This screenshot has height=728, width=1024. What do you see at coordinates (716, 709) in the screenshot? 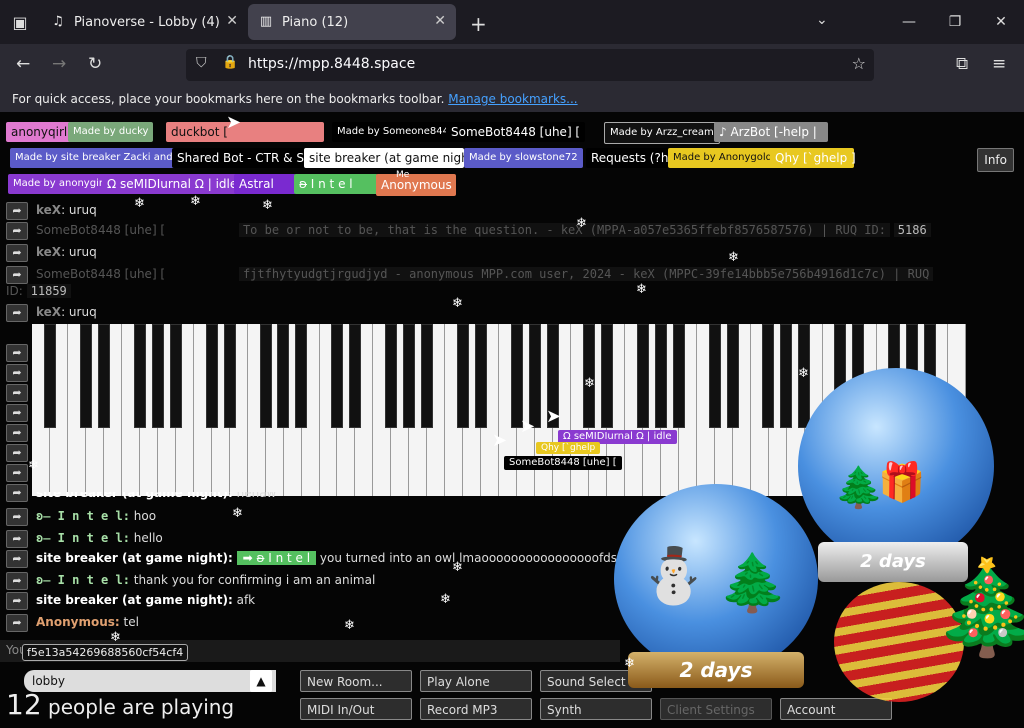
I see `client-settings-button: Client Settings` at bounding box center [716, 709].